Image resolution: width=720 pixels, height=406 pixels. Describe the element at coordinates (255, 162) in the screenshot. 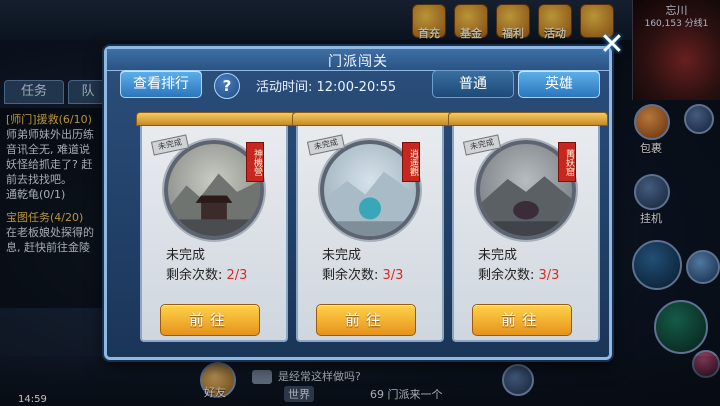

I see `sect-seal: 神機營` at that location.